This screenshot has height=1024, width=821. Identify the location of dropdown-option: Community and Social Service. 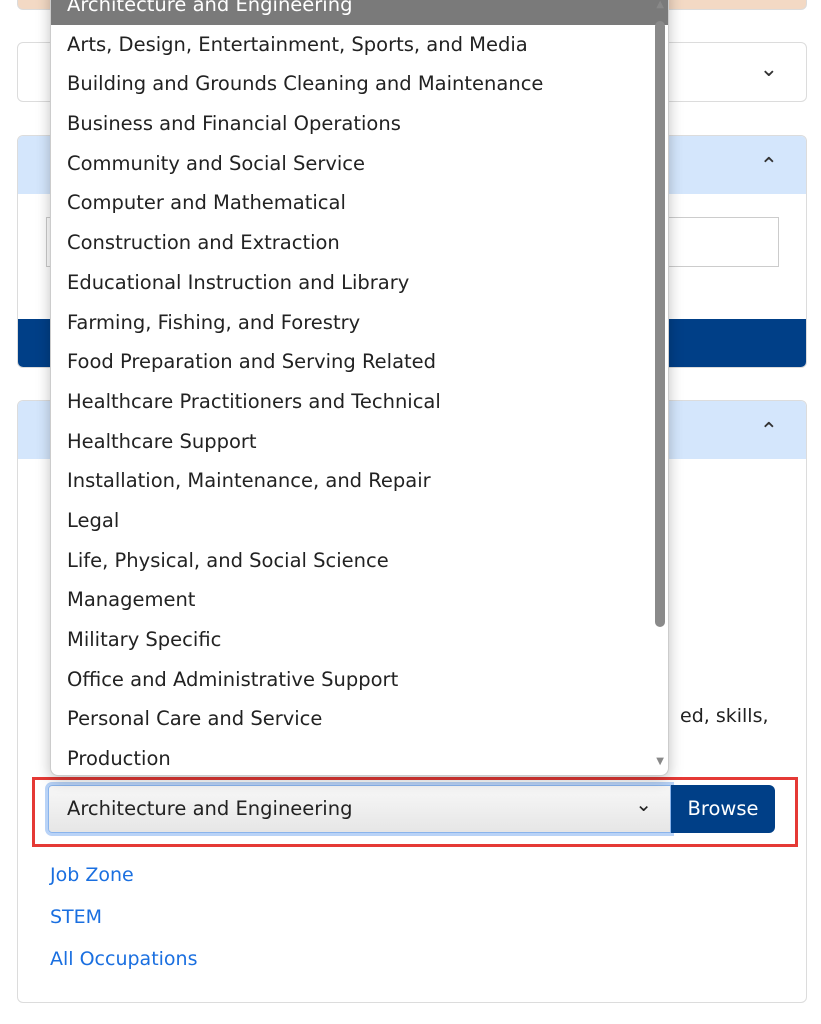
(359, 164).